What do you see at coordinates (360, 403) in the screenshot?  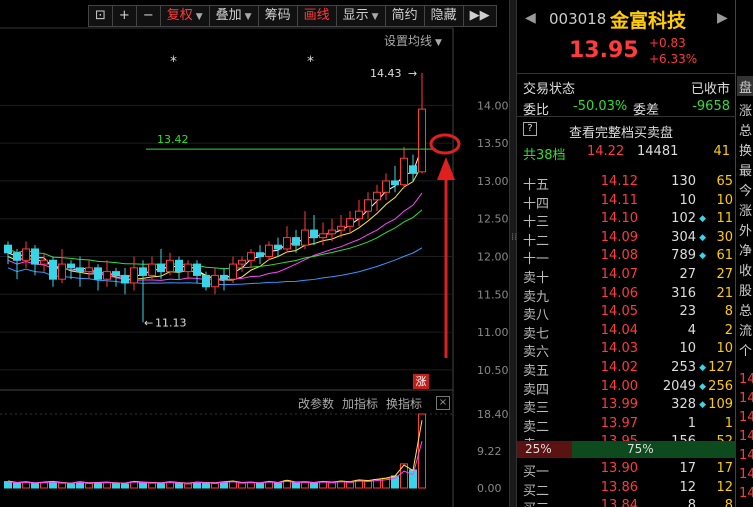 I see `add-indicator-button: 加指标` at bounding box center [360, 403].